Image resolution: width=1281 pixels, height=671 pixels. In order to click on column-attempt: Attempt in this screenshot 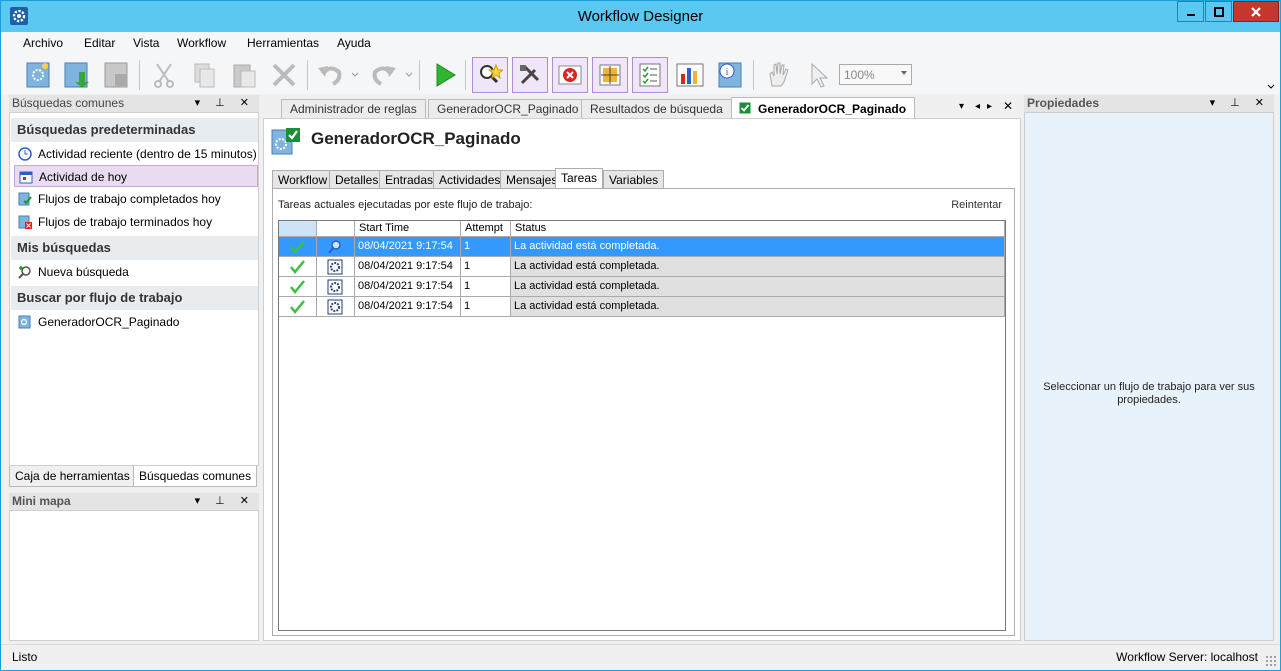, I will do `click(486, 229)`.